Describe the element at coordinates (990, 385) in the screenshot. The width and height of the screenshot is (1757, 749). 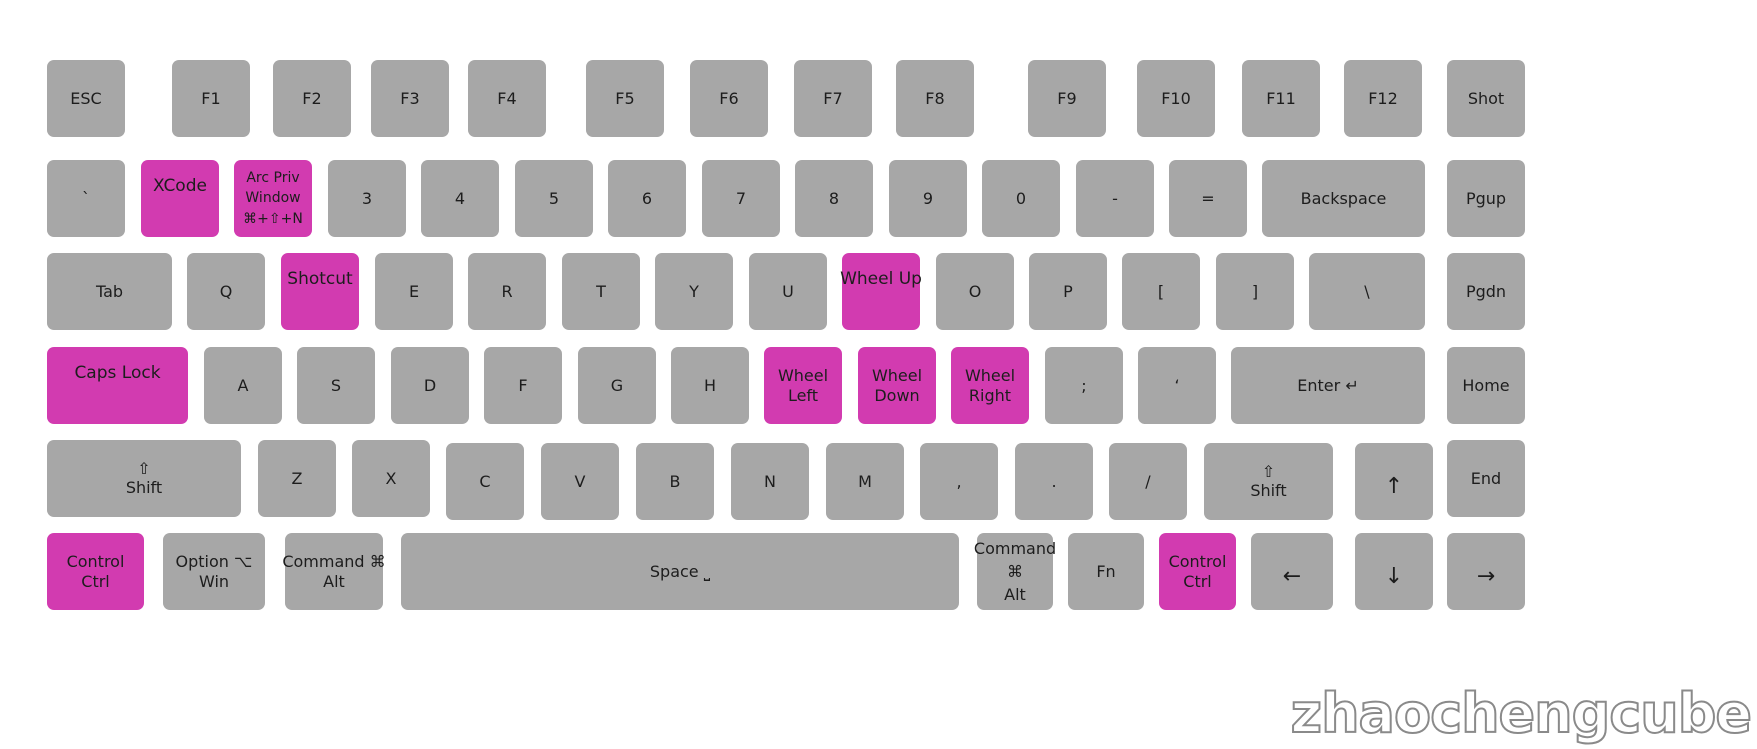
I see `key-l: Wheel Right` at that location.